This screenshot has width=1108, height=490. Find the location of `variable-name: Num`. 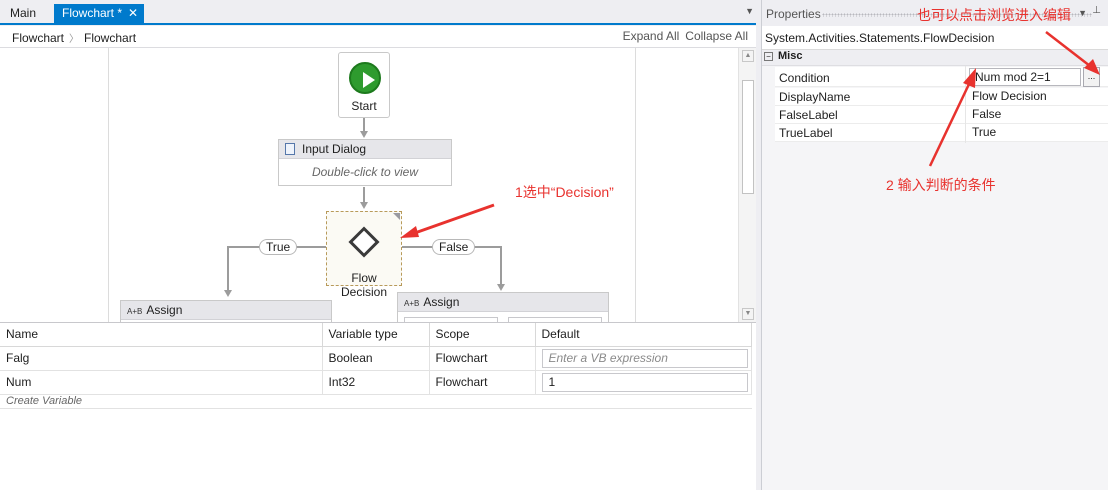

variable-name: Num is located at coordinates (161, 382).